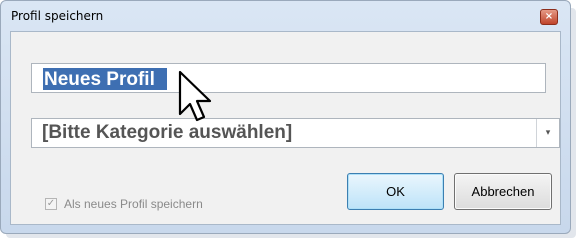 The image size is (579, 240). I want to click on close-button: ×, so click(549, 17).